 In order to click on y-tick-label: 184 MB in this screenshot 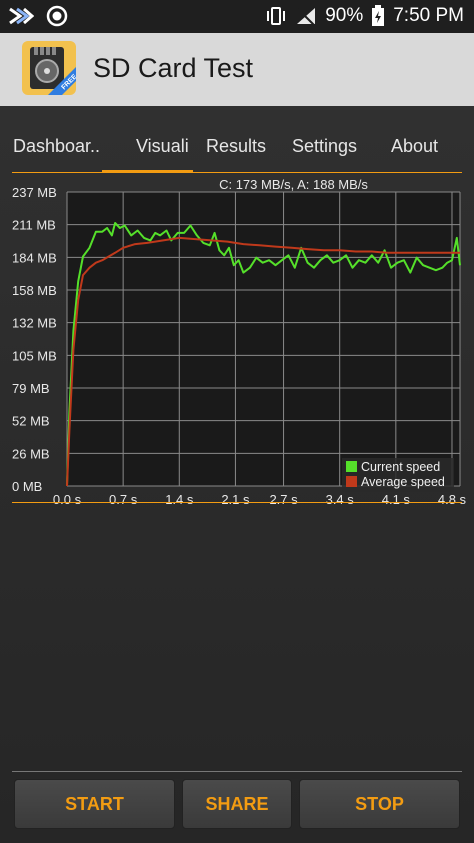, I will do `click(34, 257)`.